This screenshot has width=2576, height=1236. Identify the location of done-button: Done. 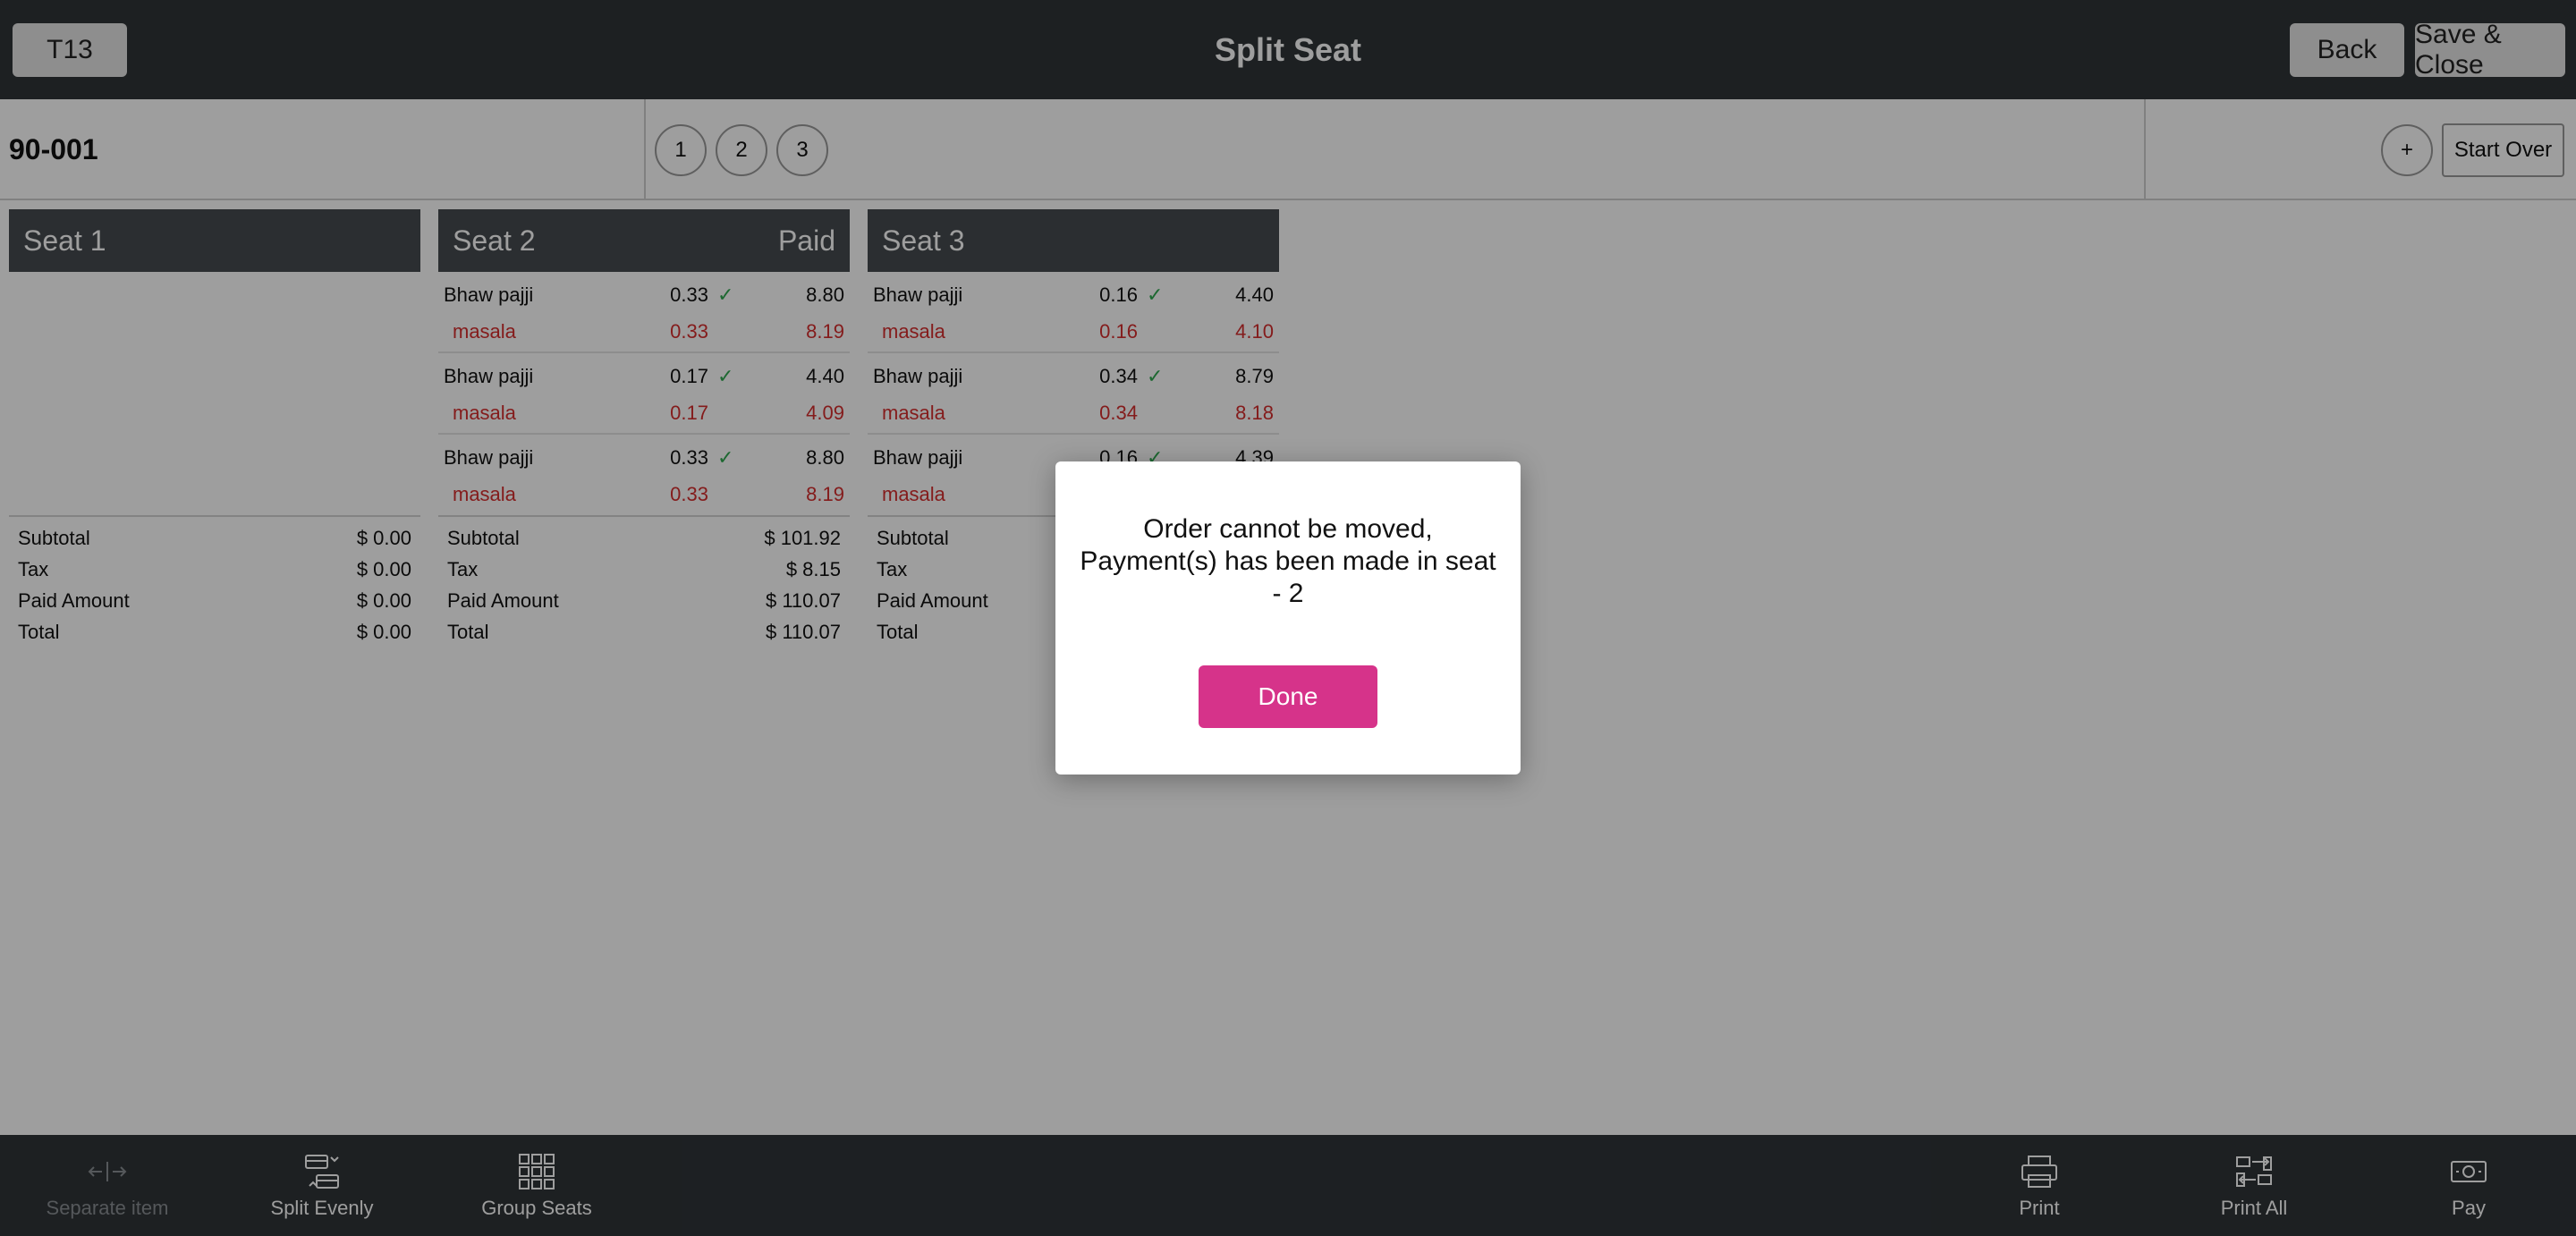
(1288, 696).